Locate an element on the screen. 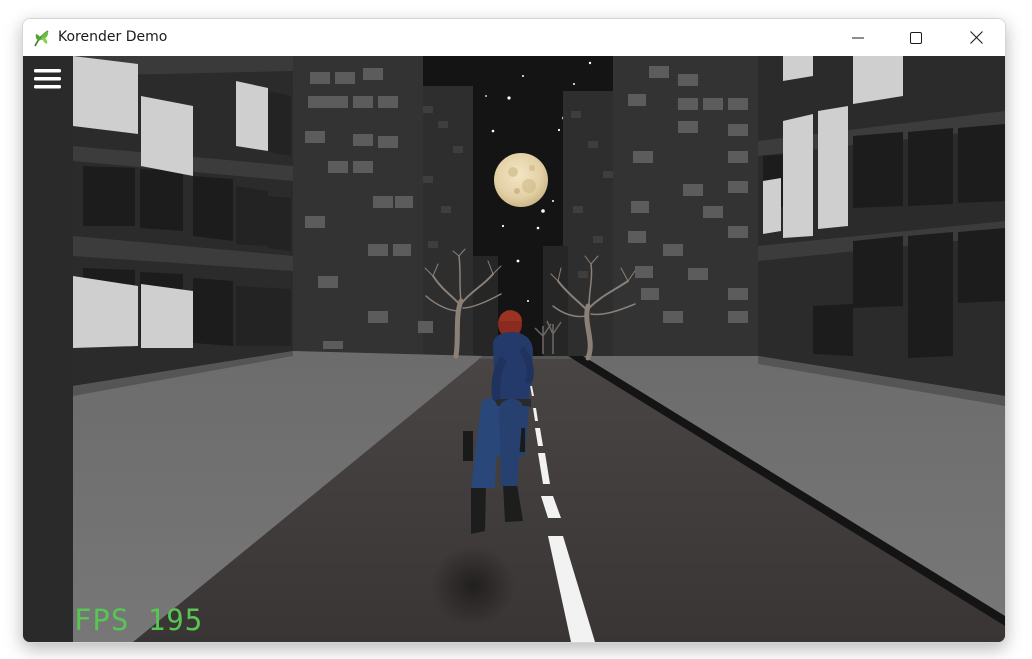 The image size is (1032, 659). window-title: Korender Demo is located at coordinates (113, 37).